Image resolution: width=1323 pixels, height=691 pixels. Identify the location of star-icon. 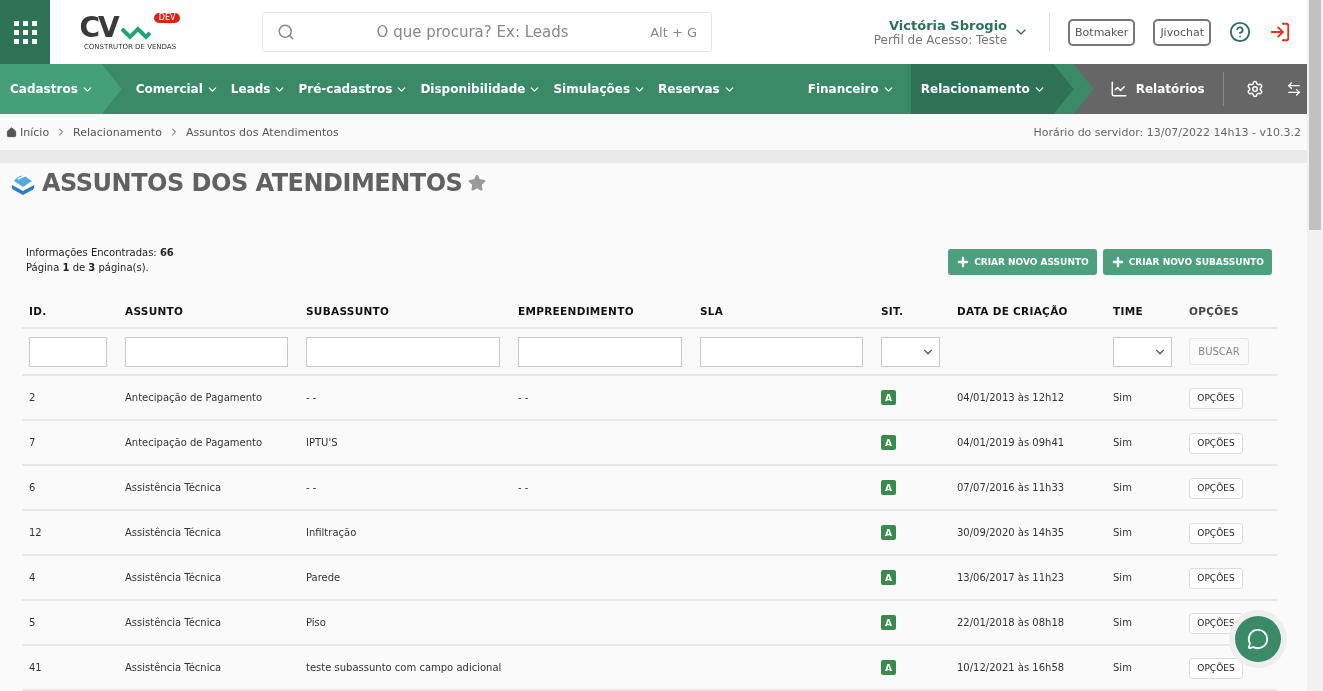
(477, 183).